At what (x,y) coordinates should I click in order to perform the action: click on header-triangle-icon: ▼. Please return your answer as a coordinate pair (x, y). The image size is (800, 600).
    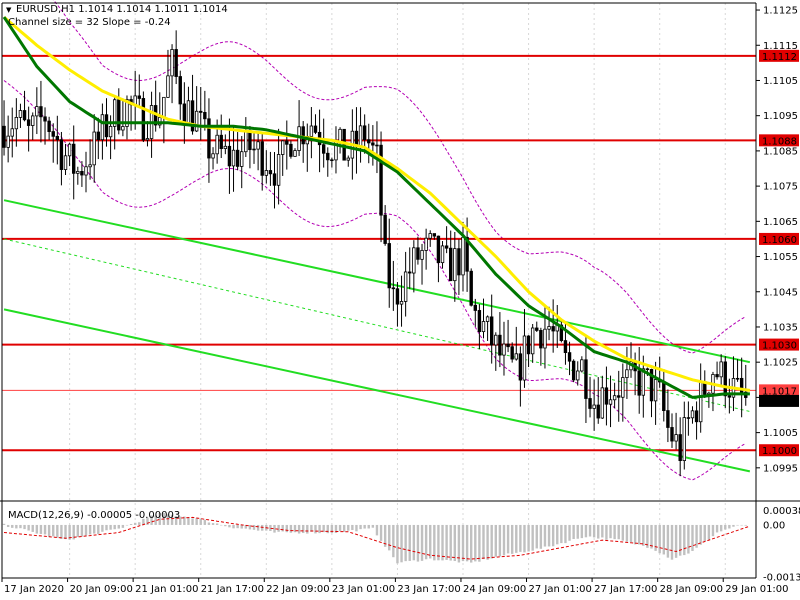
    Looking at the image, I should click on (9, 10).